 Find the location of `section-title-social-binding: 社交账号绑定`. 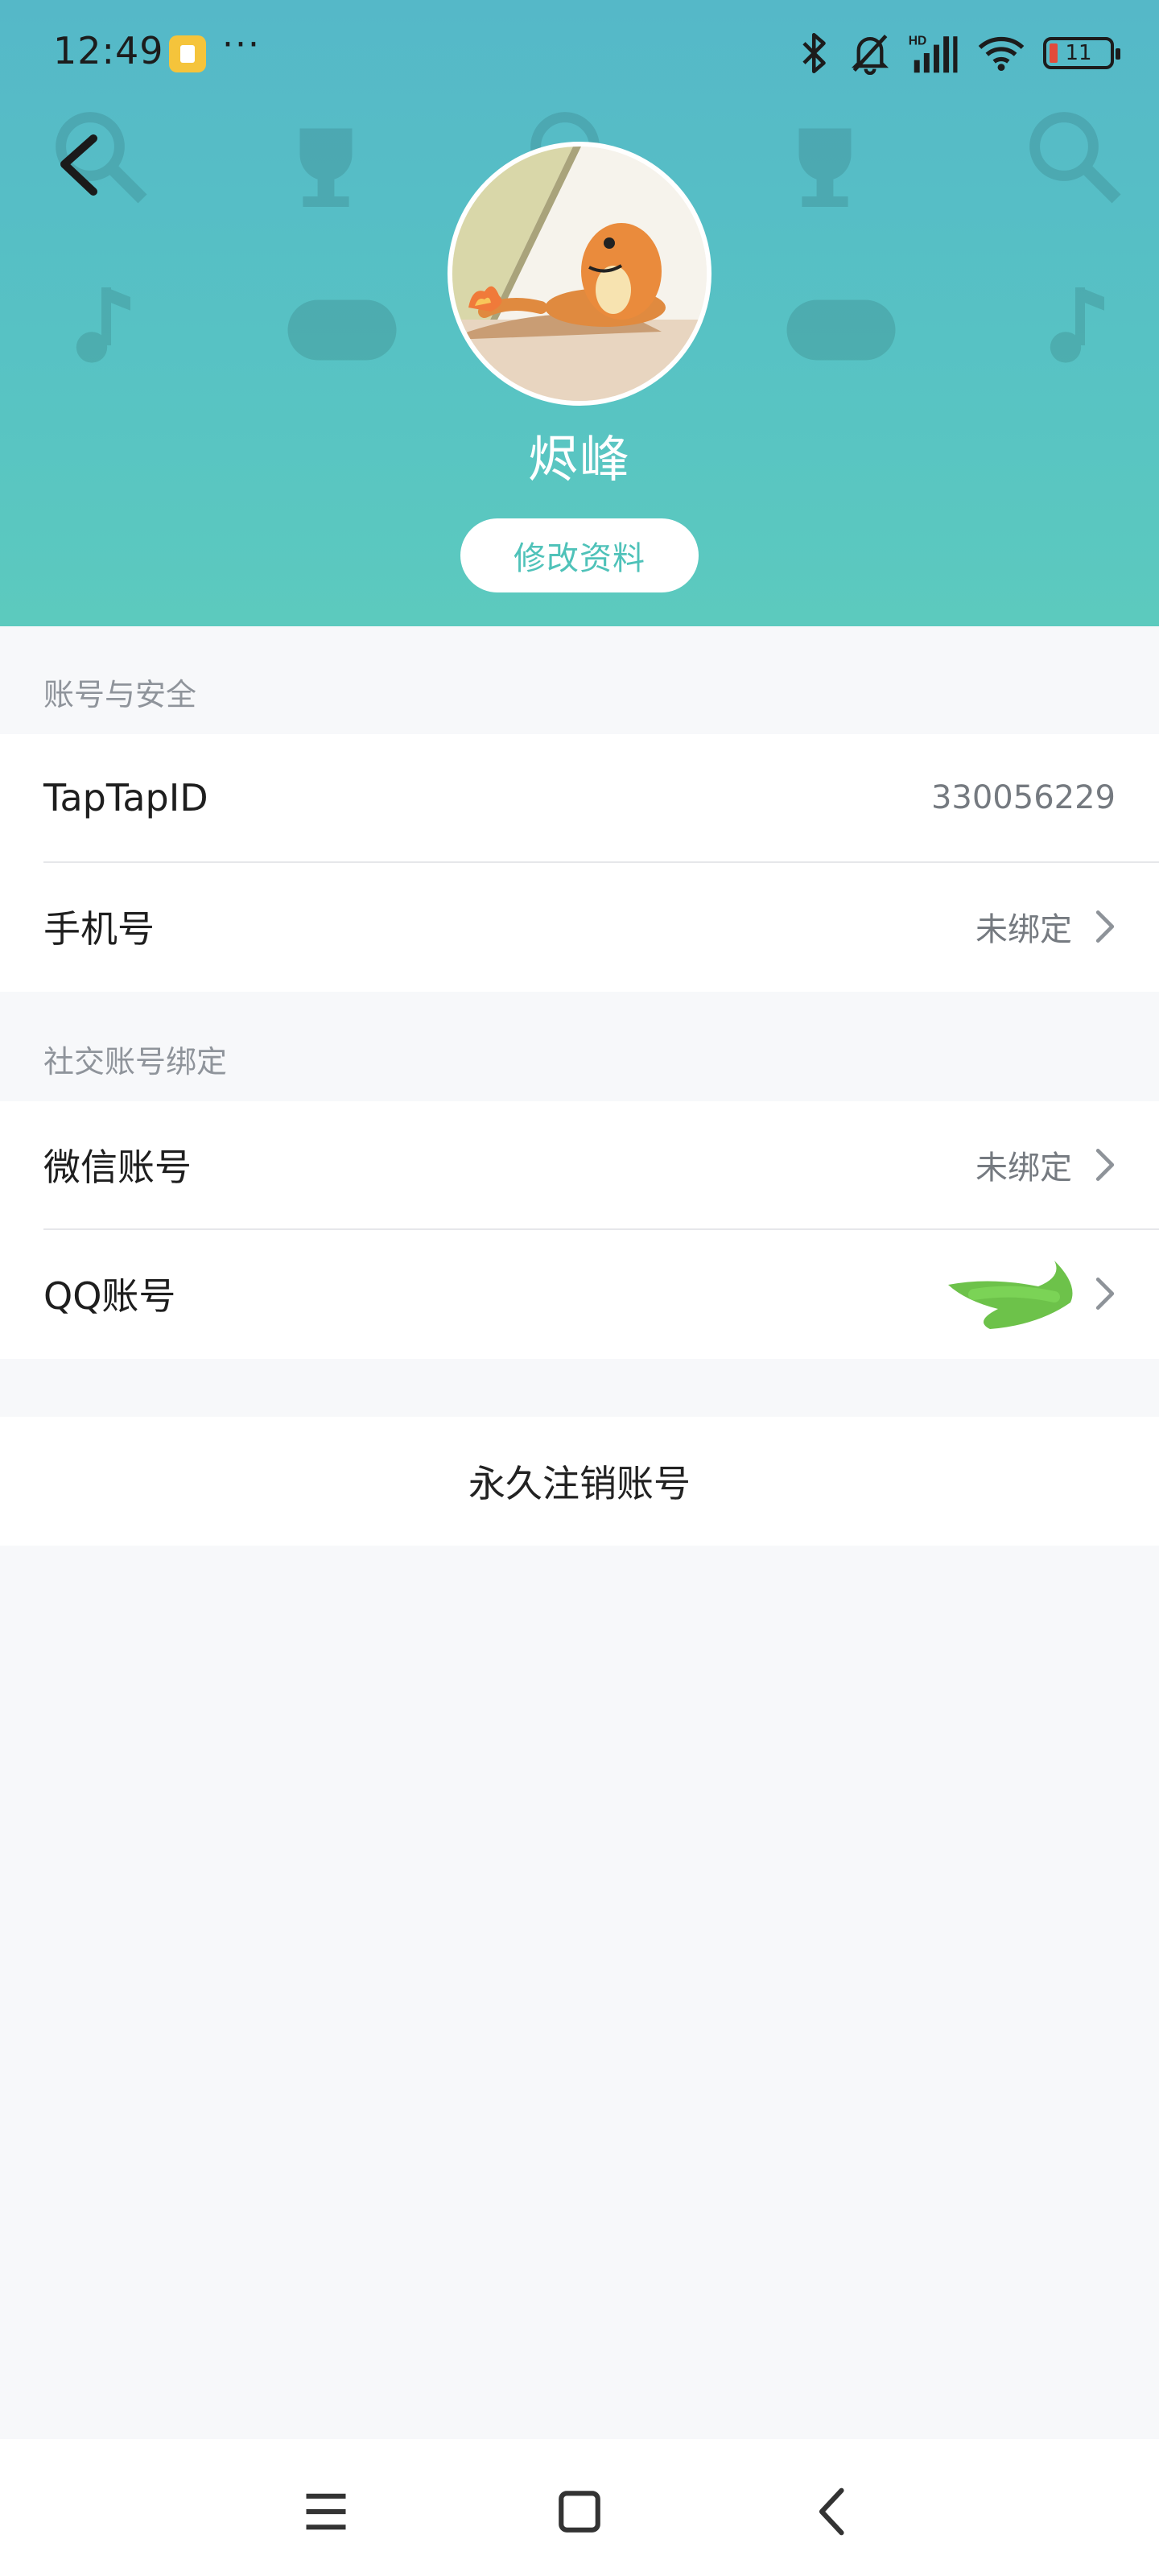

section-title-social-binding: 社交账号绑定 is located at coordinates (135, 1062).